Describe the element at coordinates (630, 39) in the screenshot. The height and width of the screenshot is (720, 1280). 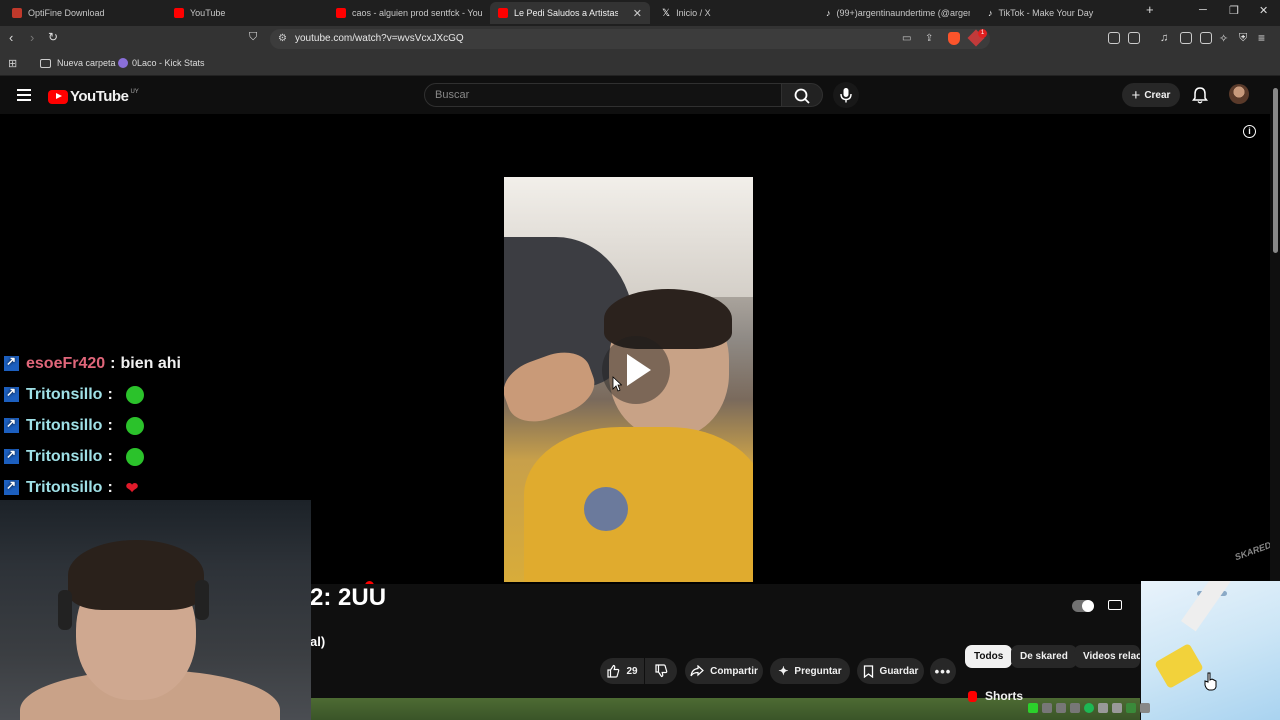
I see `address-bar: ⚙ youtube.com/watch?v=wvsVcxJXcGQ ▭ ⇪ 1` at that location.